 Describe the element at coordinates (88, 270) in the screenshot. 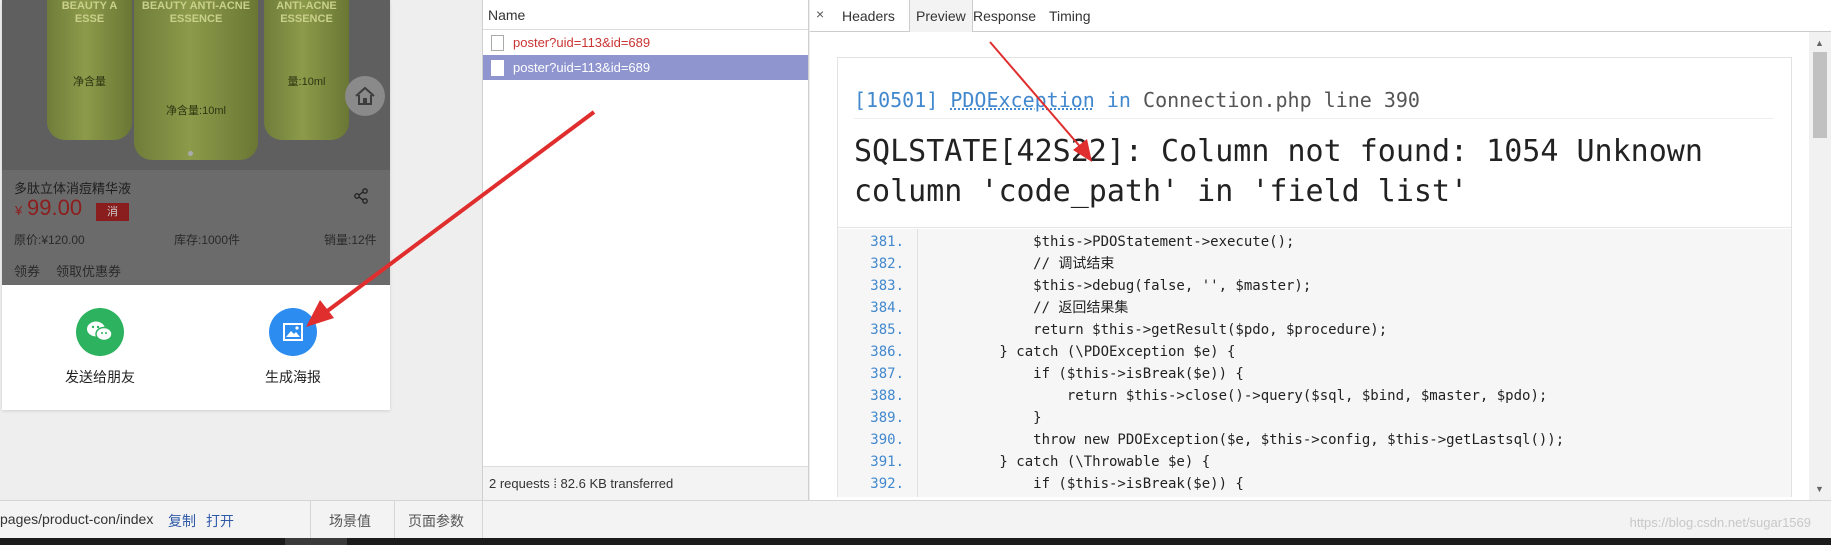

I see `get-coupon-link: 领取优惠券` at that location.